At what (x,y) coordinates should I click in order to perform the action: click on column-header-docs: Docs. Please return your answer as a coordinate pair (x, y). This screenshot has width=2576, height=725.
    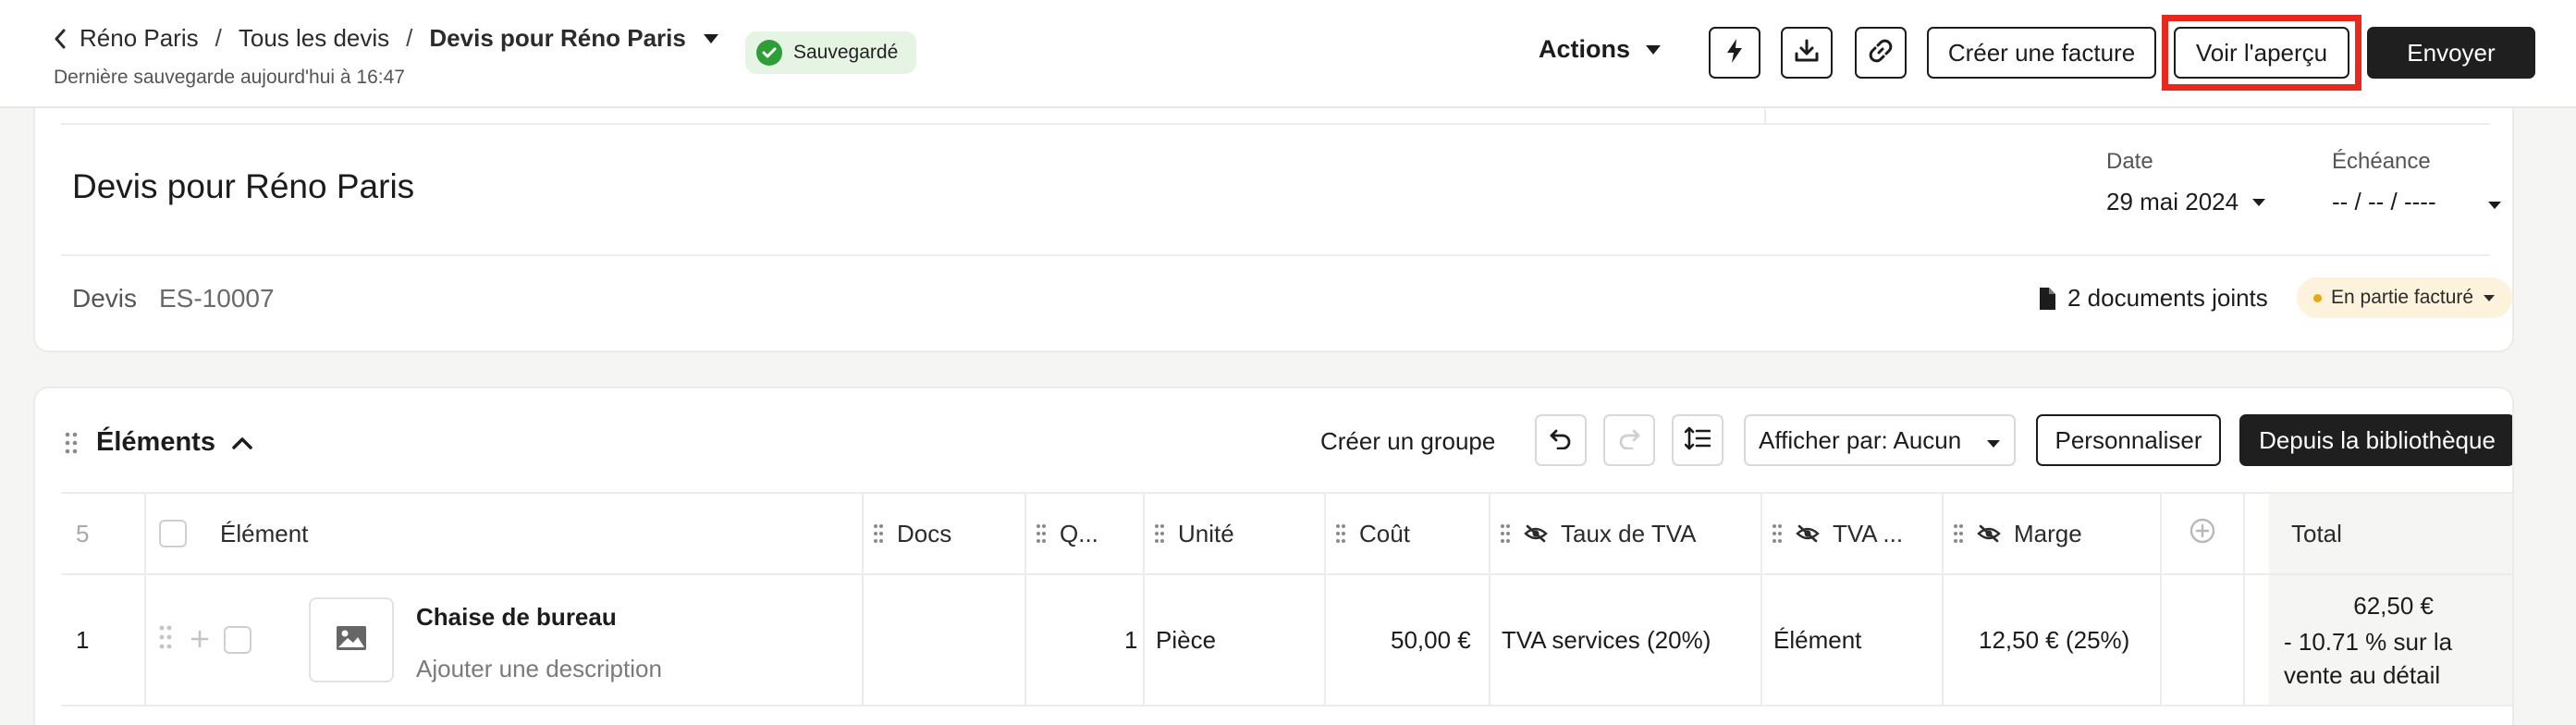
    Looking at the image, I should click on (912, 533).